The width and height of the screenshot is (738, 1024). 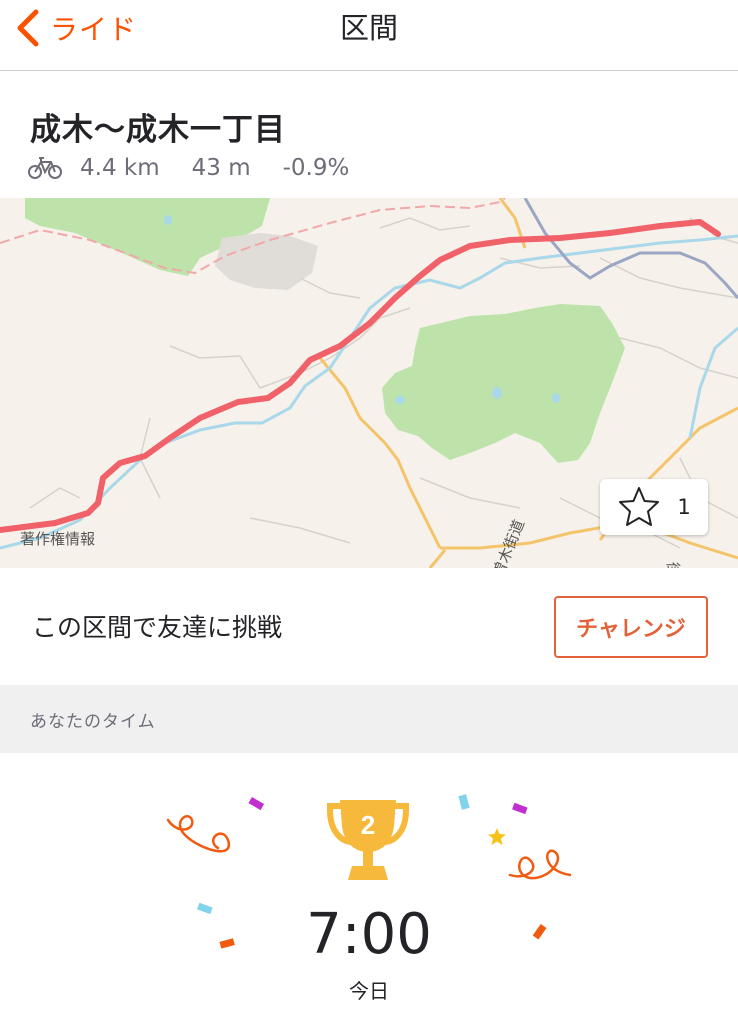 I want to click on trophy-icon: 2, so click(x=368, y=840).